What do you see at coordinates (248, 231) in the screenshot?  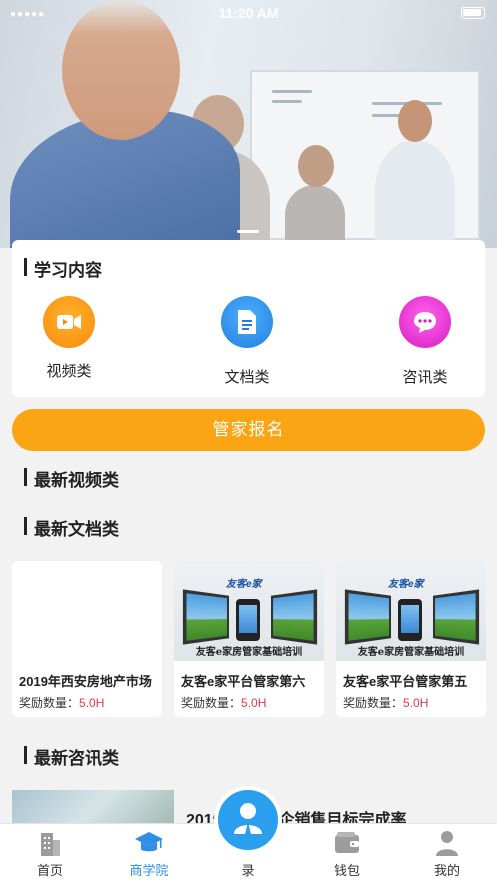 I see `carousel-indicator` at bounding box center [248, 231].